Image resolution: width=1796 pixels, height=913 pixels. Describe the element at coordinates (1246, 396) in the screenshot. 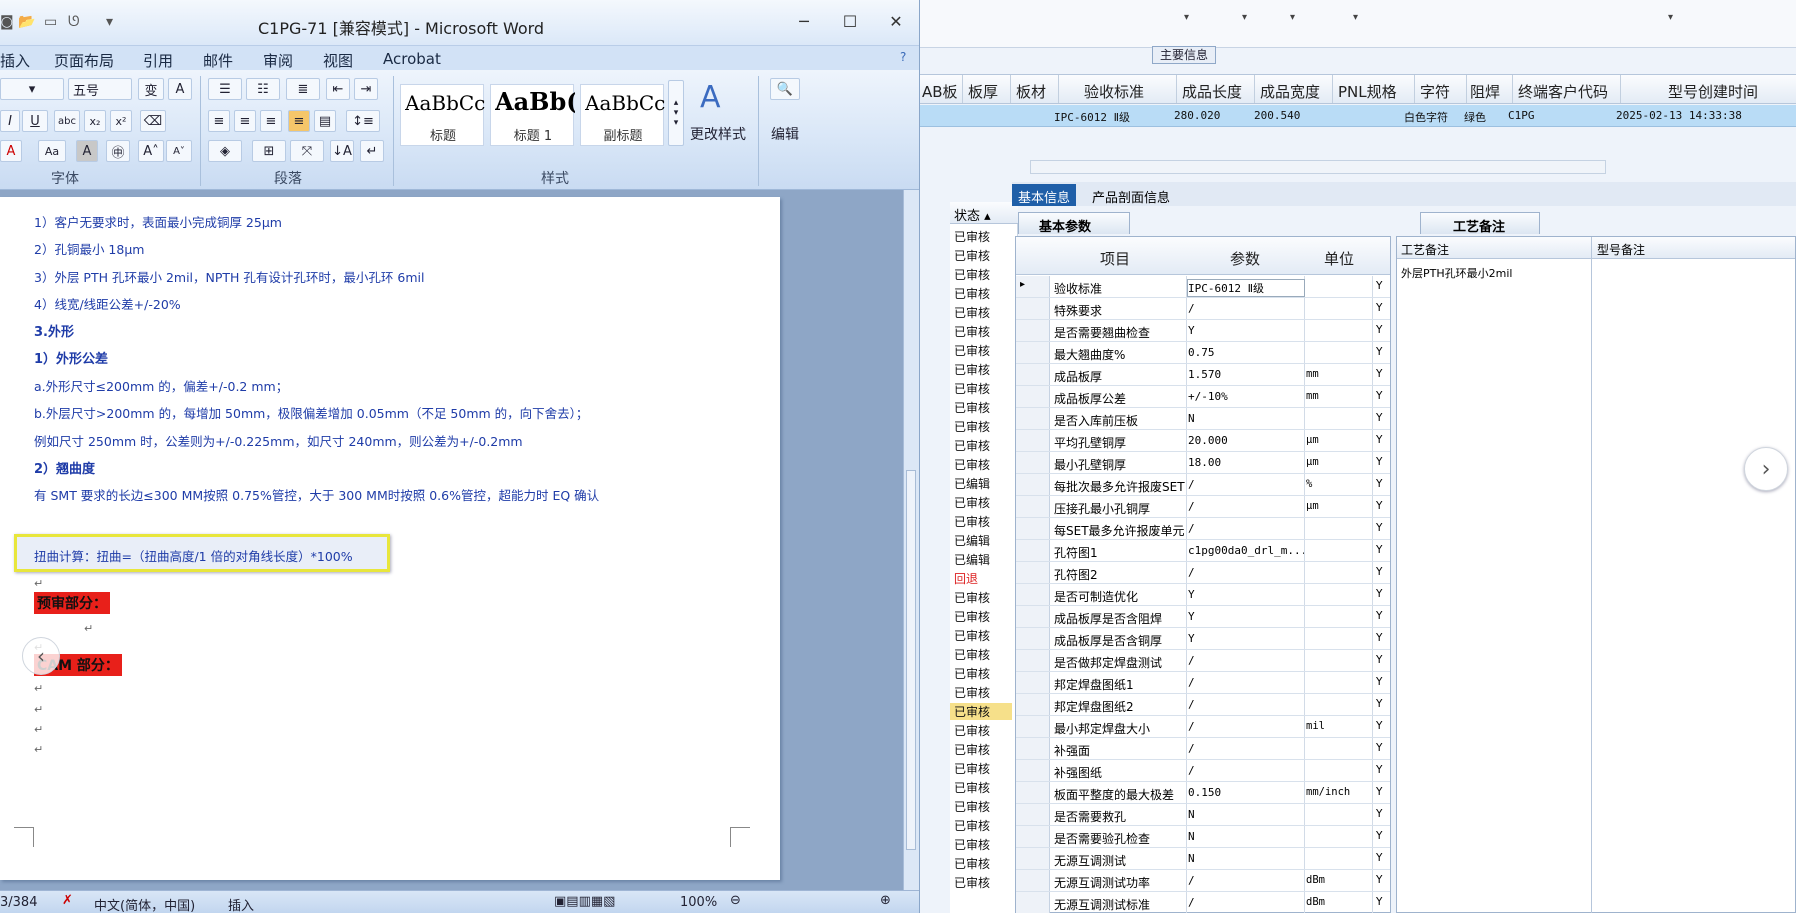

I see `param-value: +/-10%` at that location.